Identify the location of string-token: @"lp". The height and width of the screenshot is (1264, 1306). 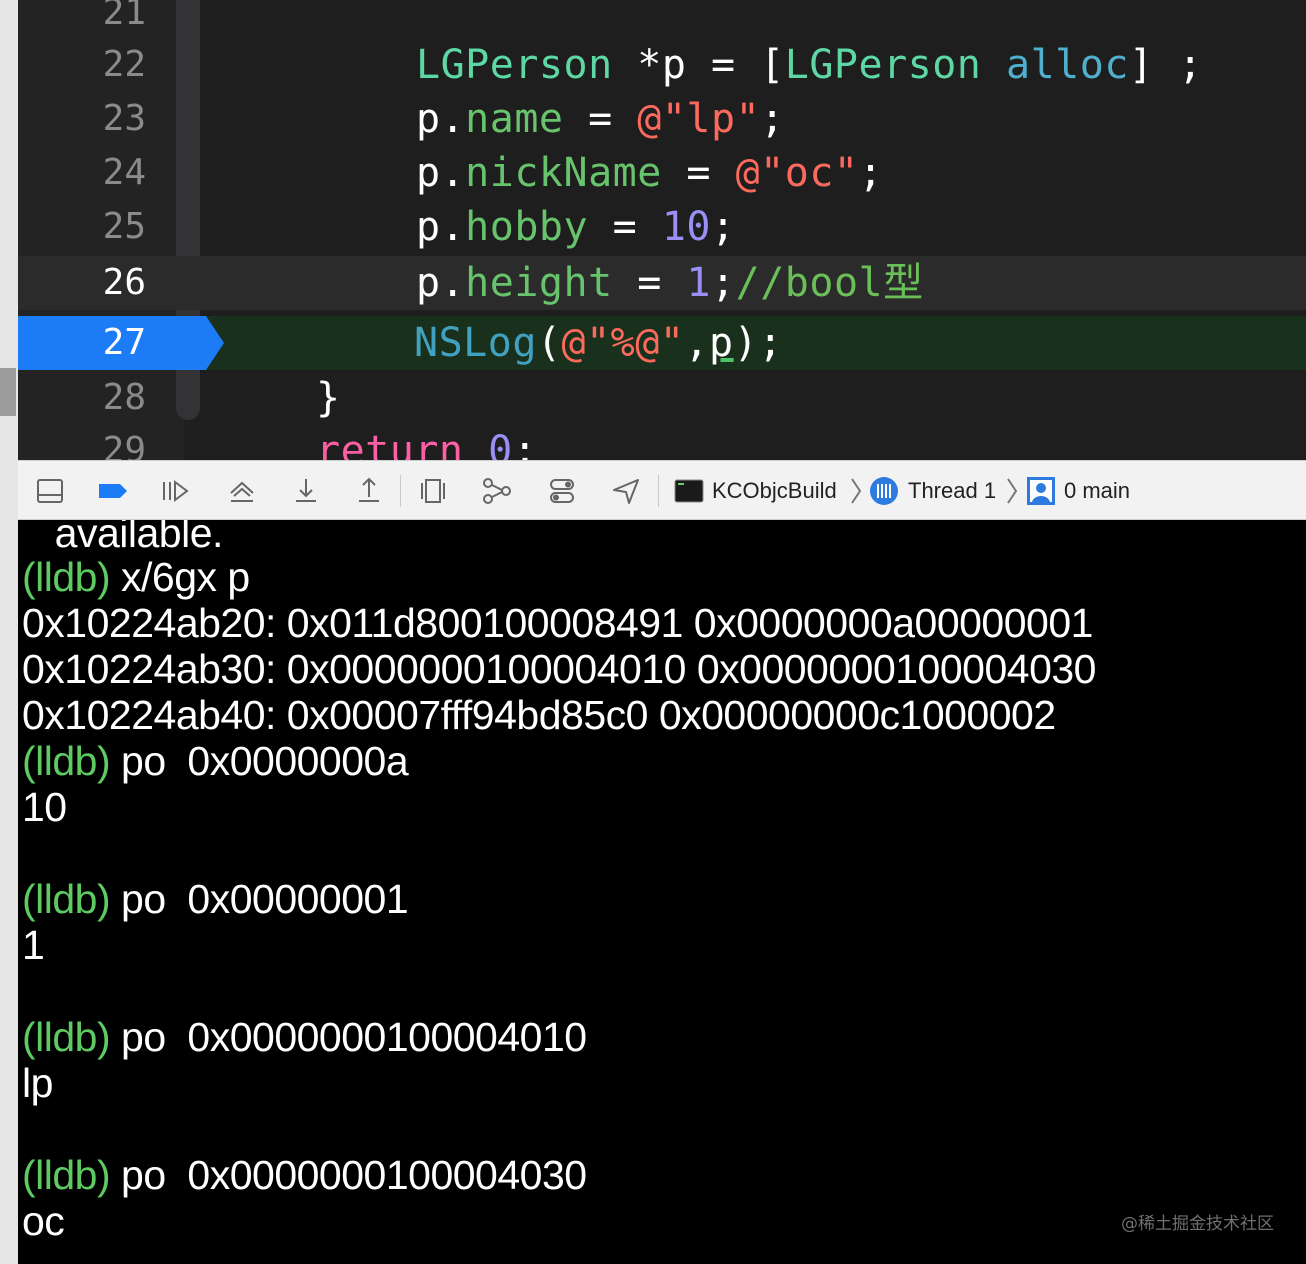
(699, 119).